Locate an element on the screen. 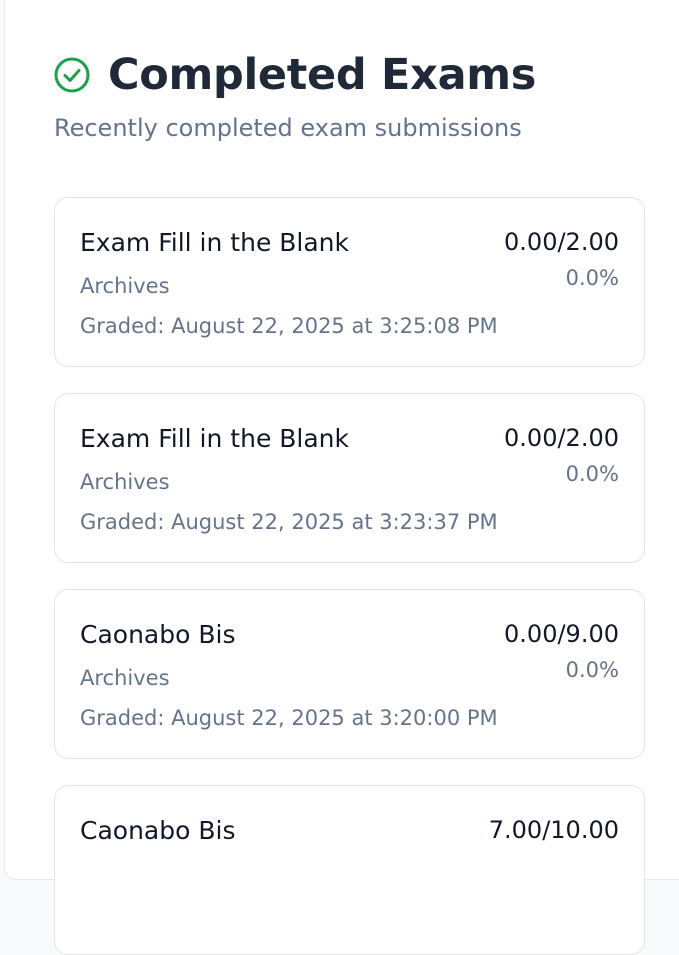  exam-graded-date: Graded: August 22, 2025 at 3:23:37 PM is located at coordinates (289, 522).